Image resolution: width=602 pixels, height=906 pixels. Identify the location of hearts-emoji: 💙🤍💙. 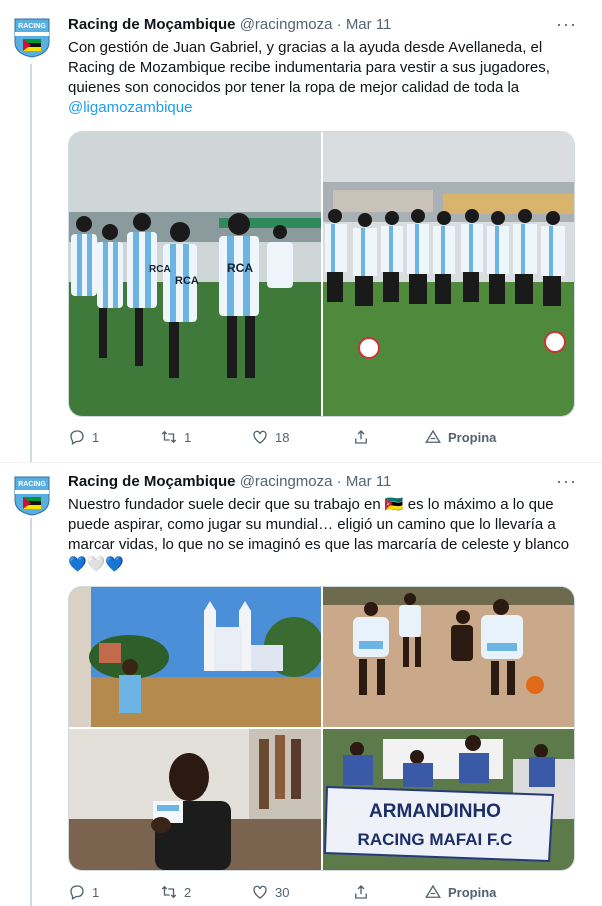
(96, 564).